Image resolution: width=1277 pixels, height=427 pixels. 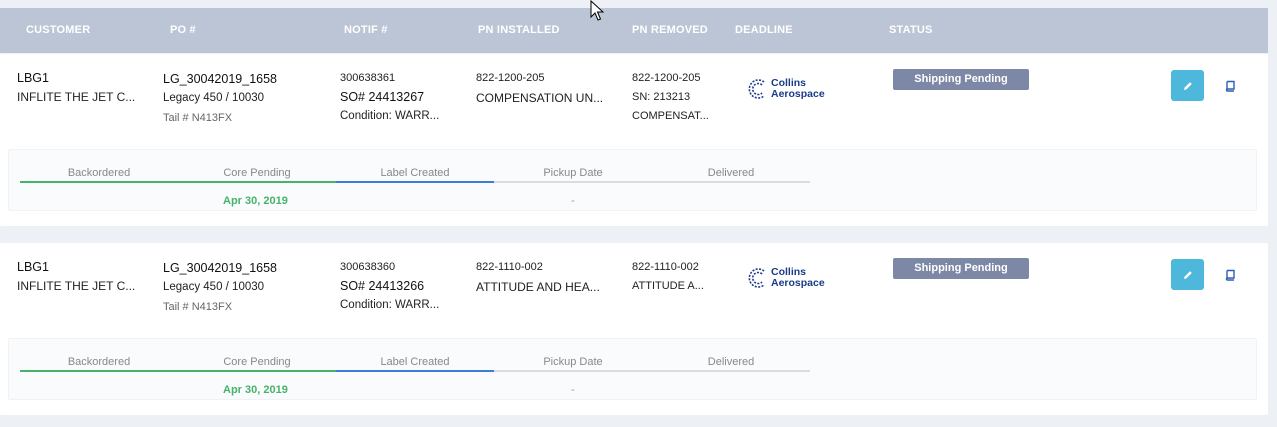 What do you see at coordinates (764, 30) in the screenshot?
I see `header-deadline: DEADLINE` at bounding box center [764, 30].